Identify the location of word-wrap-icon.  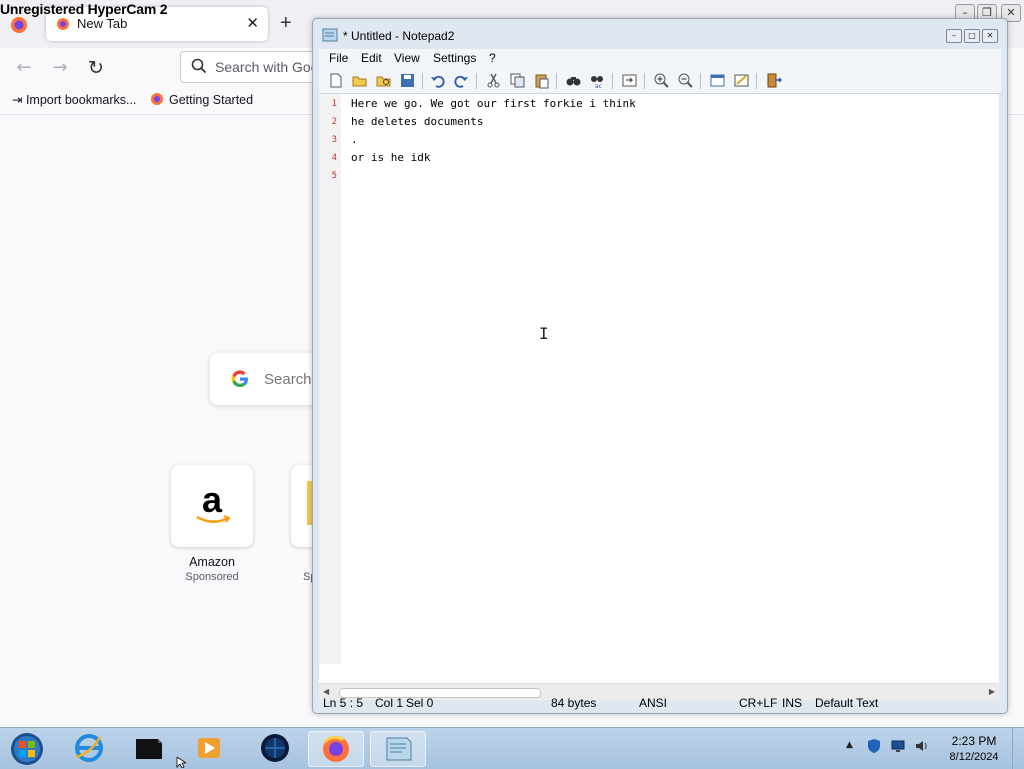
(629, 80).